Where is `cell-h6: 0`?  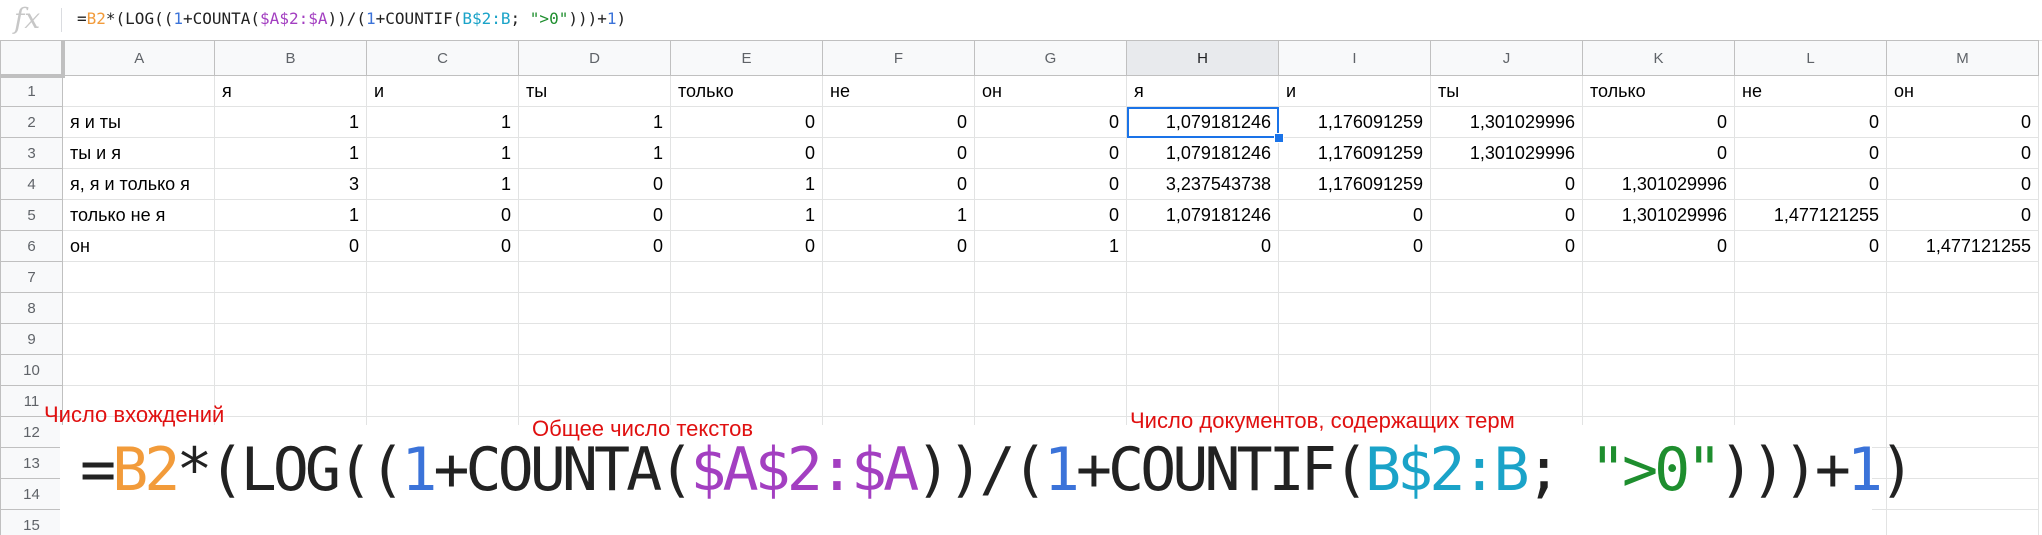
cell-h6: 0 is located at coordinates (1202, 246).